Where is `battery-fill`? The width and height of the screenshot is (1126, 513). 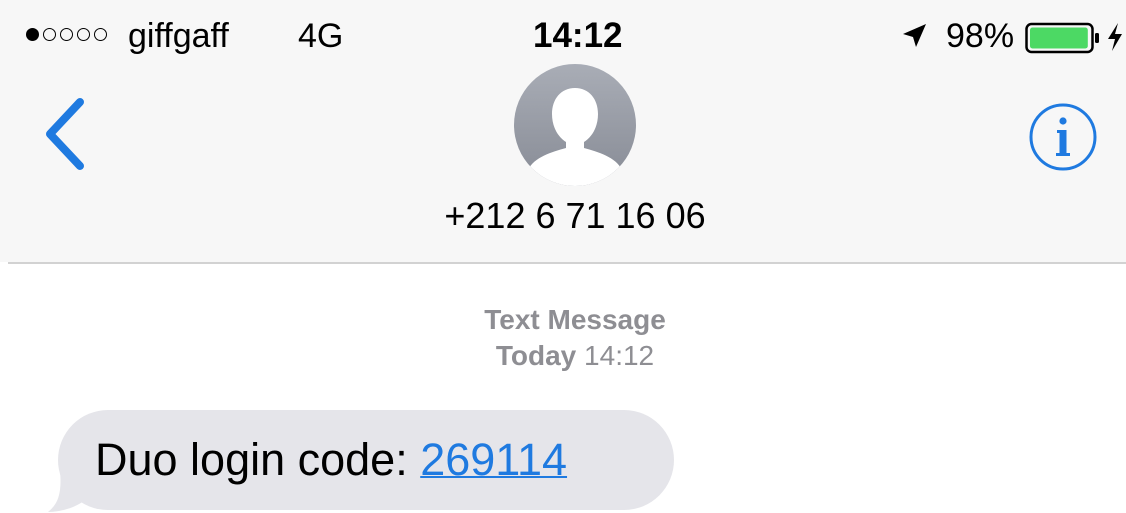 battery-fill is located at coordinates (1059, 38).